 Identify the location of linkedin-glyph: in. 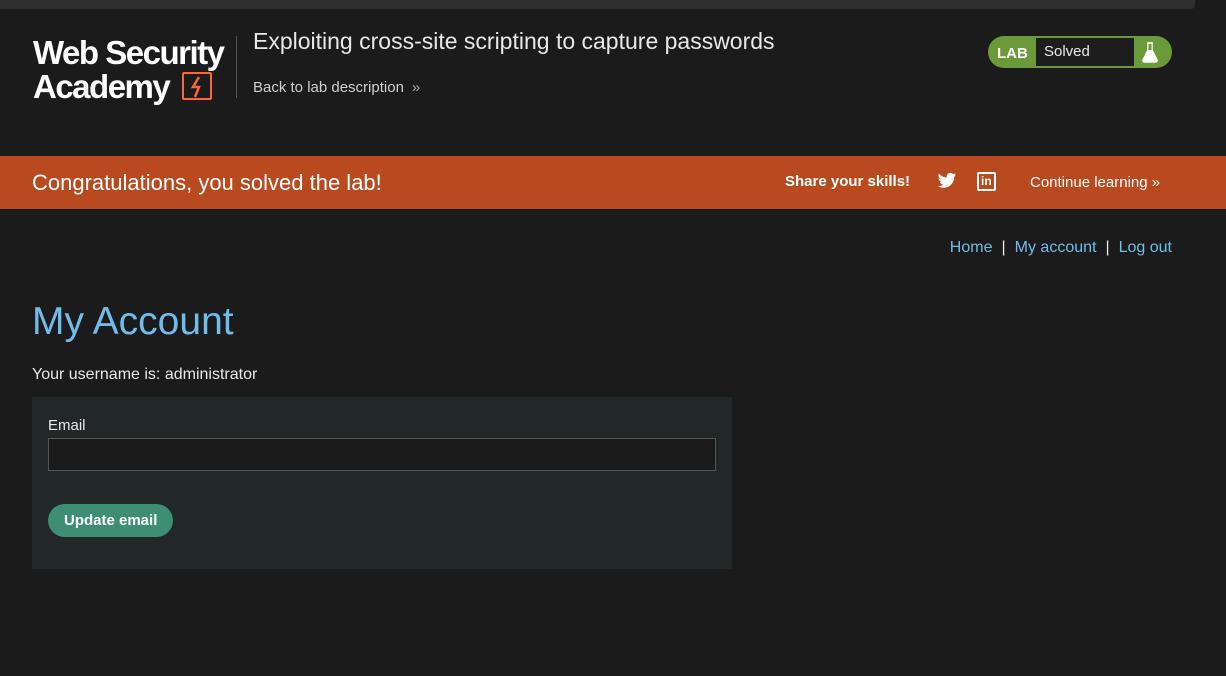
(986, 181).